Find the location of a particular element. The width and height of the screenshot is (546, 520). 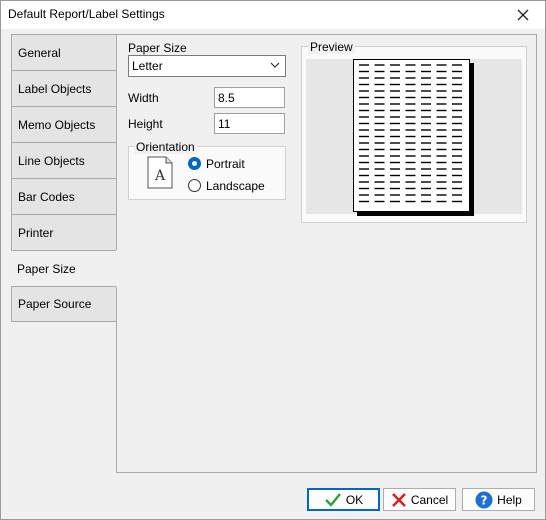

tab-label: Paper Size is located at coordinates (46, 268).